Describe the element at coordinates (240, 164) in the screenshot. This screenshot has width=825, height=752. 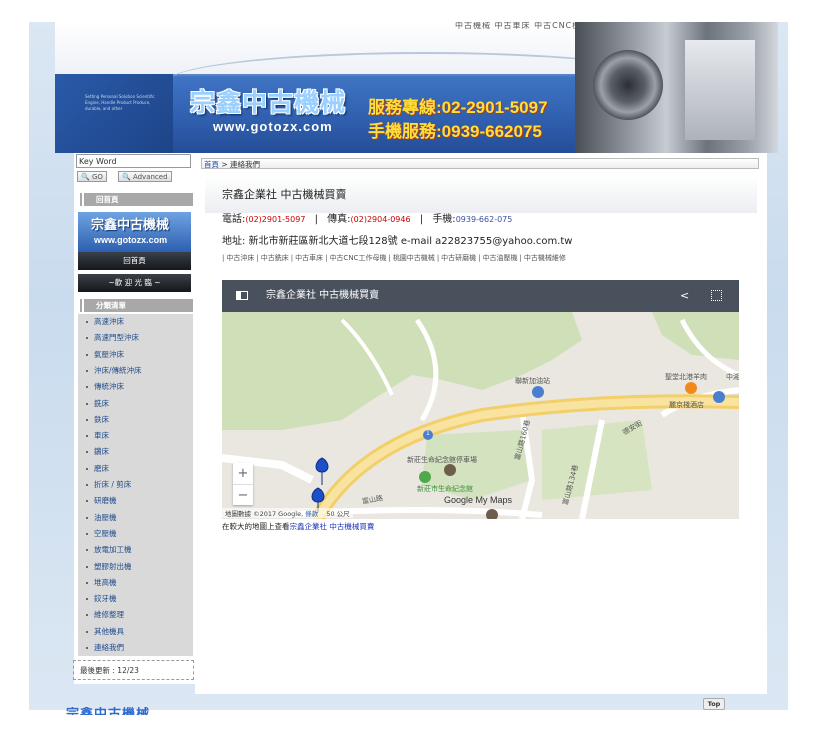
I see `breadcrumb-current: > 連絡我們` at that location.